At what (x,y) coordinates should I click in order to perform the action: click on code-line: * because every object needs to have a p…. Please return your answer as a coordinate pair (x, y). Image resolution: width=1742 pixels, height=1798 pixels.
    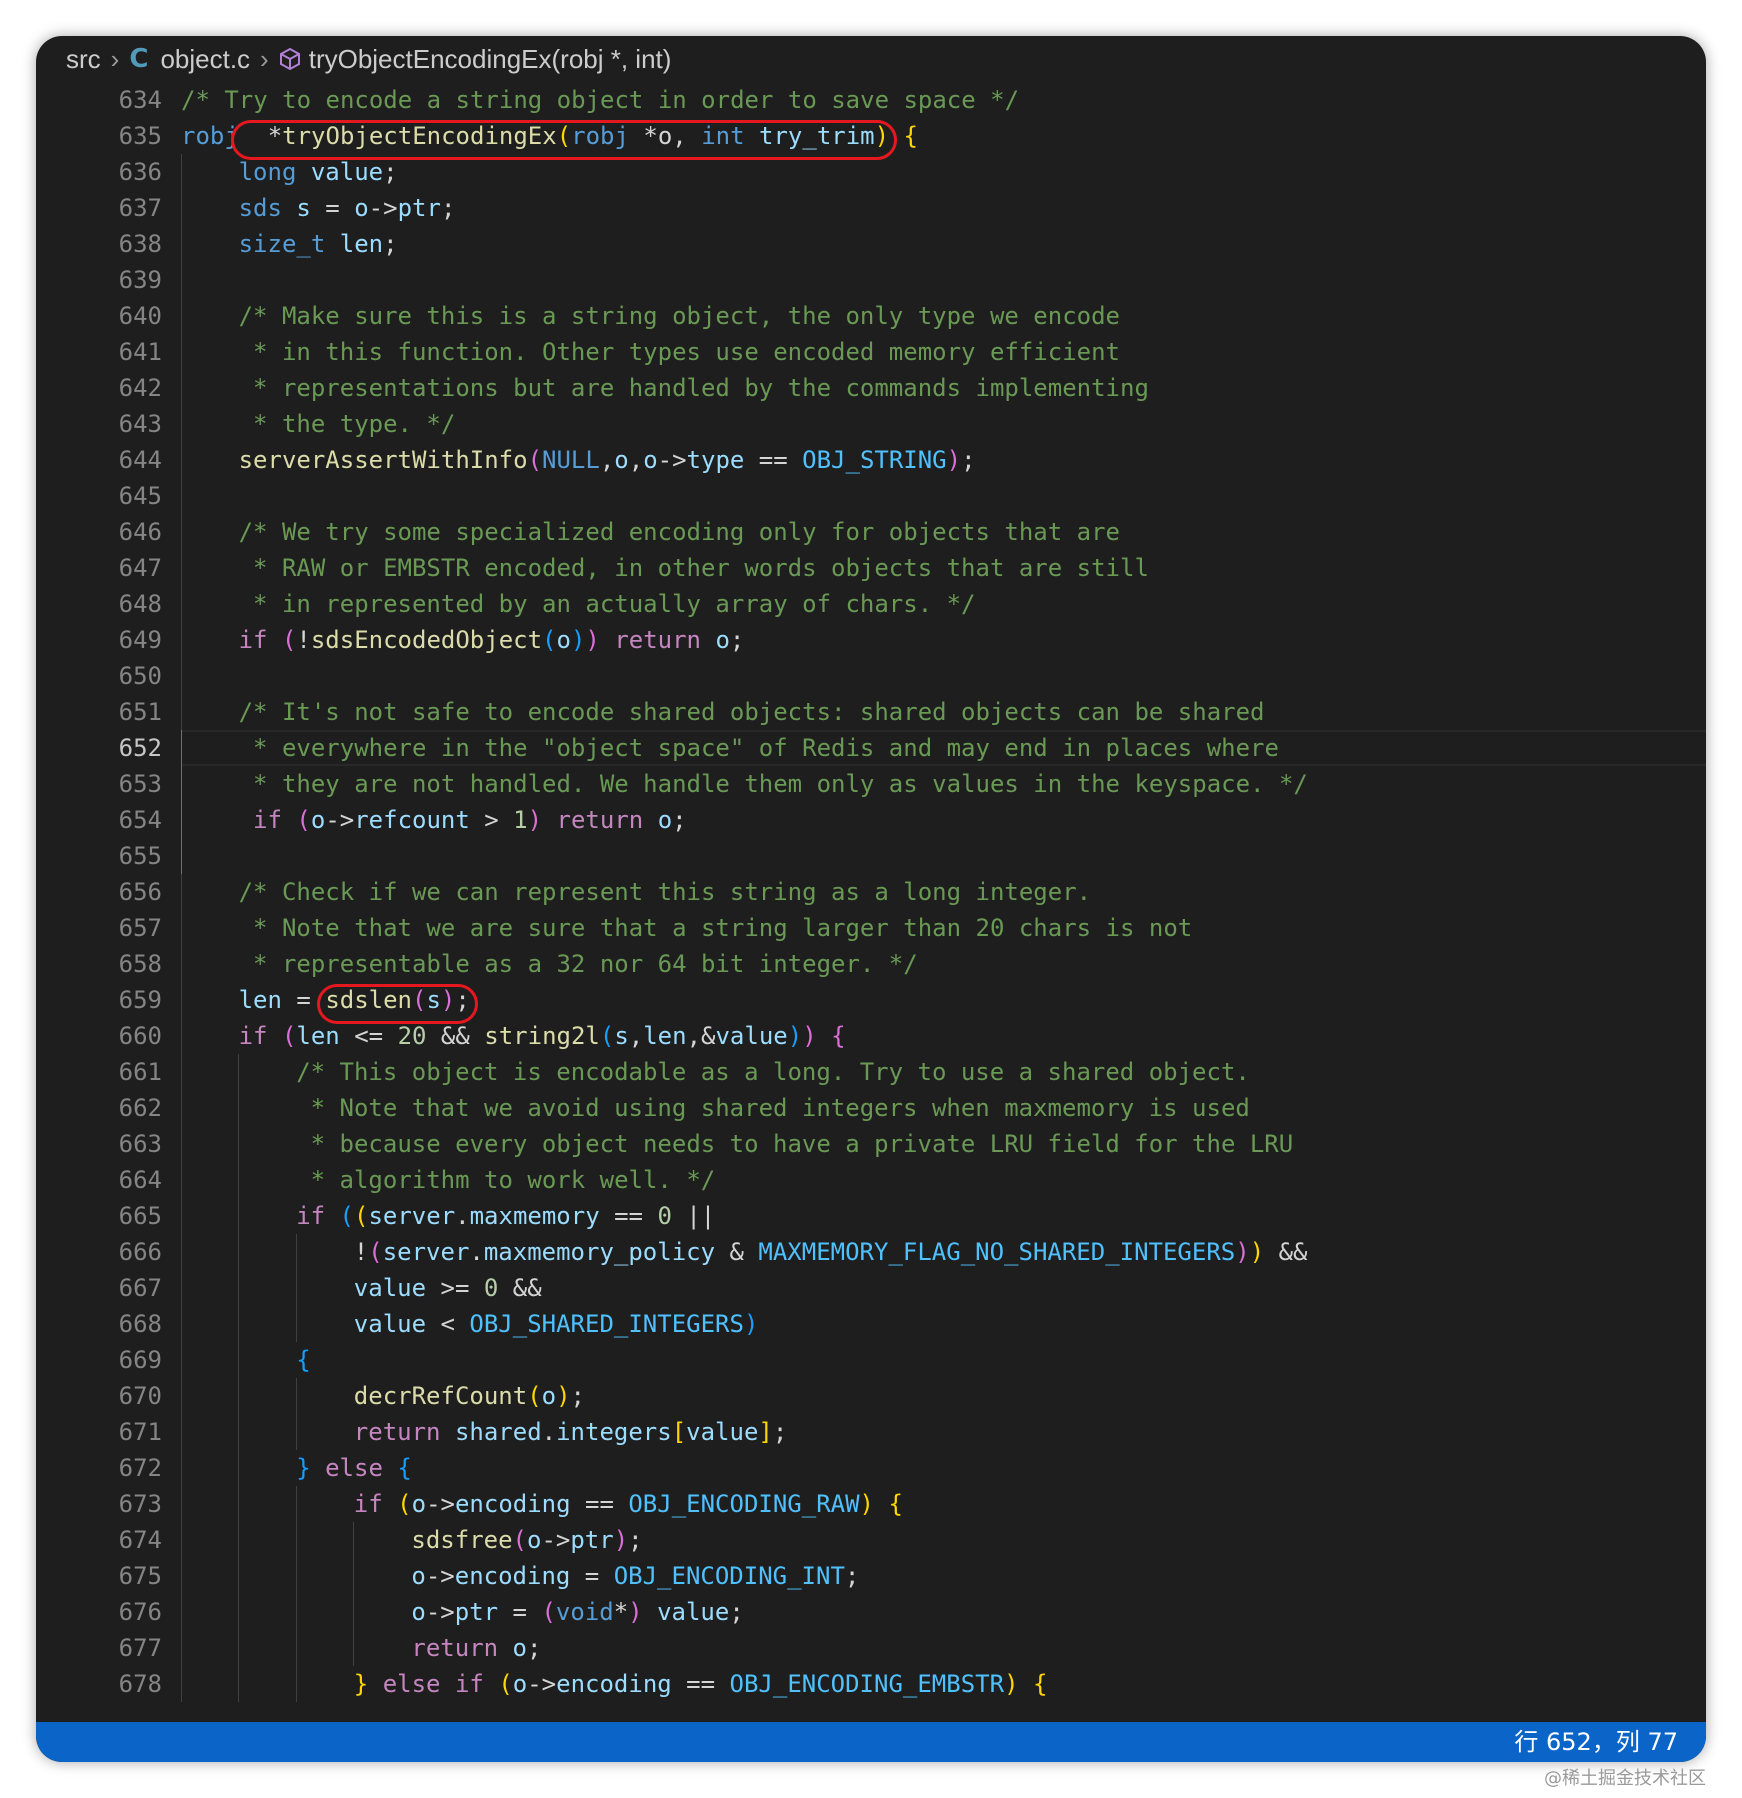
    Looking at the image, I should click on (795, 1144).